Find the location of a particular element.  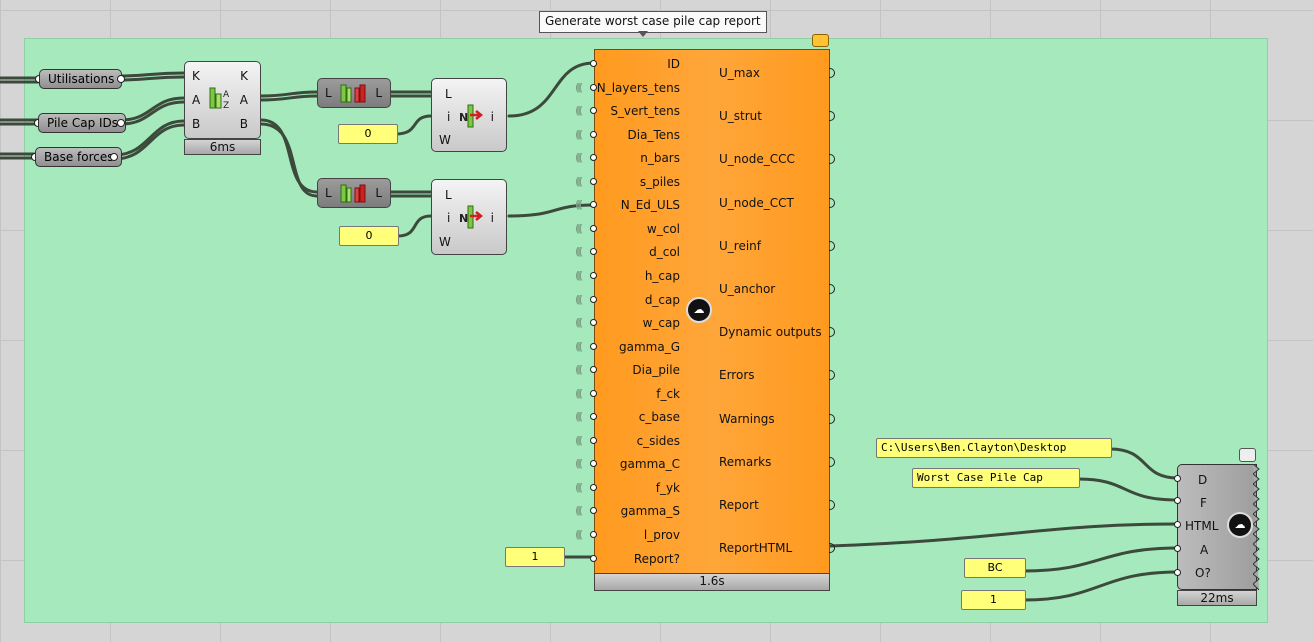

item-input-l: L is located at coordinates (448, 94).